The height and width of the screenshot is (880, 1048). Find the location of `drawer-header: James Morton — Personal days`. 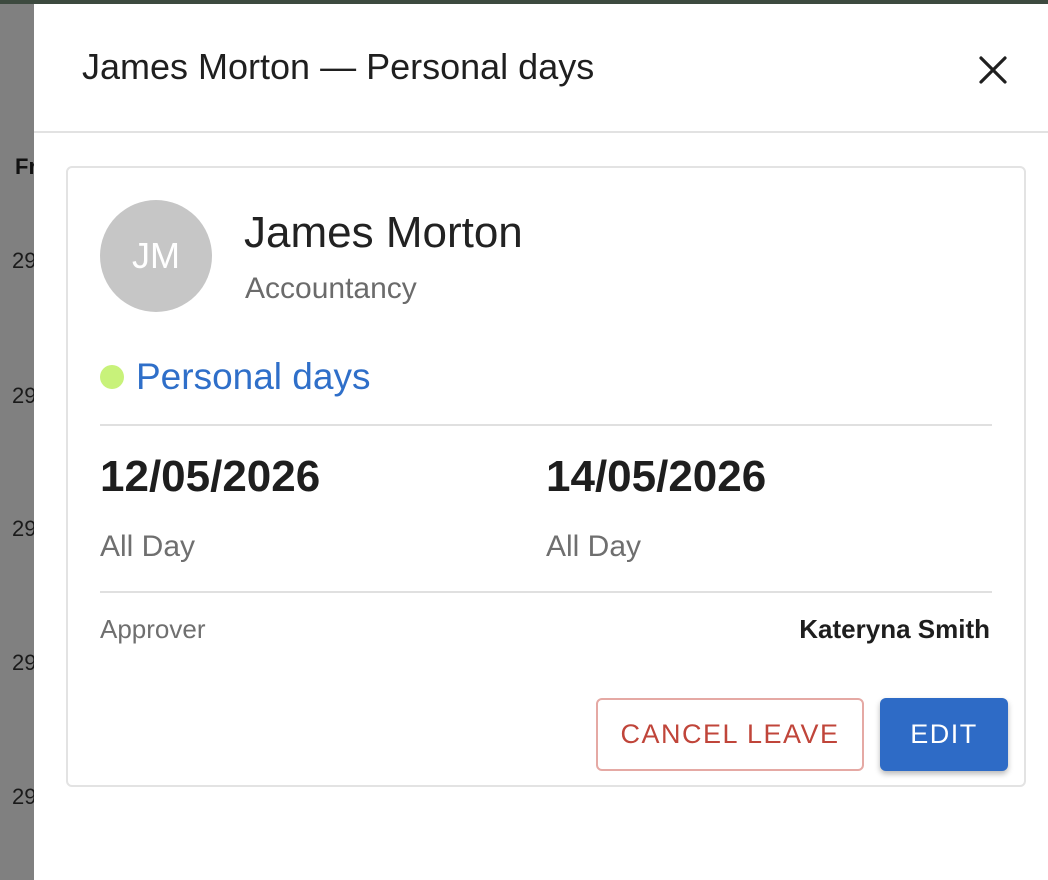

drawer-header: James Morton — Personal days is located at coordinates (541, 68).